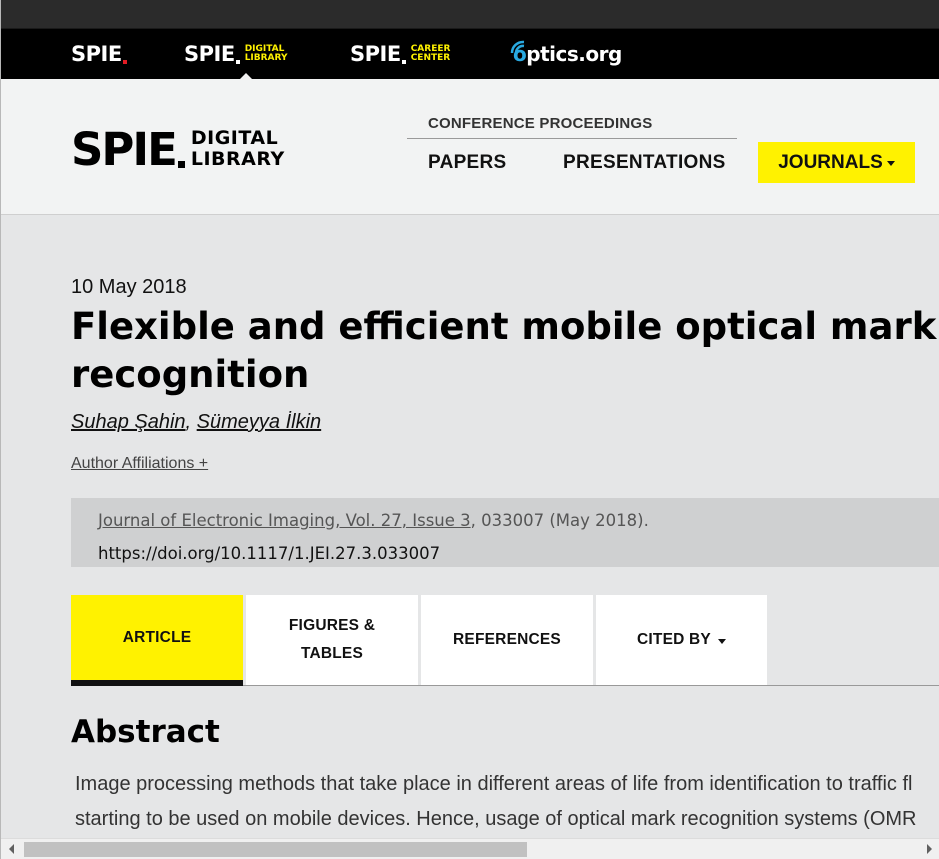 The image size is (939, 859). I want to click on publication-date: 10 May 2018, so click(129, 287).